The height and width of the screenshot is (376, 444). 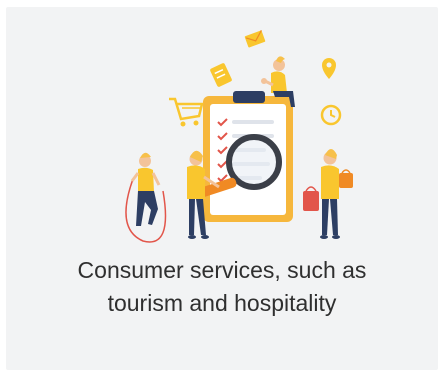 I want to click on document-icon, so click(x=221, y=75).